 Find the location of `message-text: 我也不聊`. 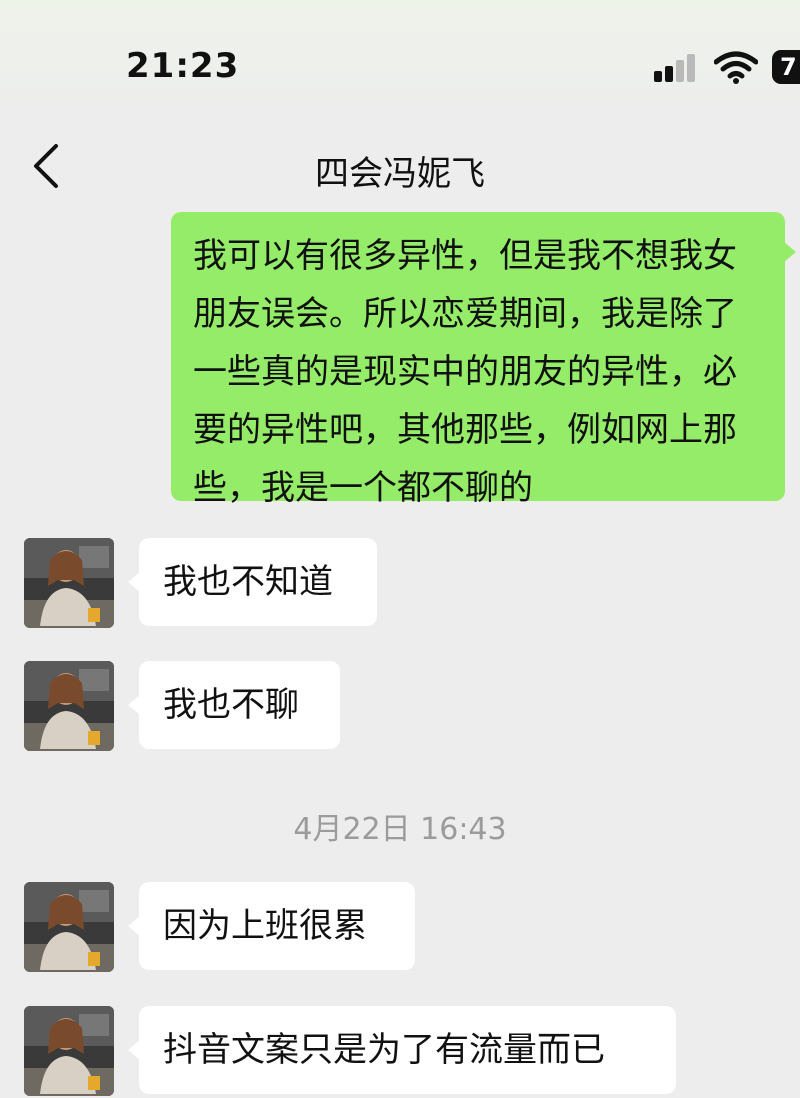

message-text: 我也不聊 is located at coordinates (231, 705).